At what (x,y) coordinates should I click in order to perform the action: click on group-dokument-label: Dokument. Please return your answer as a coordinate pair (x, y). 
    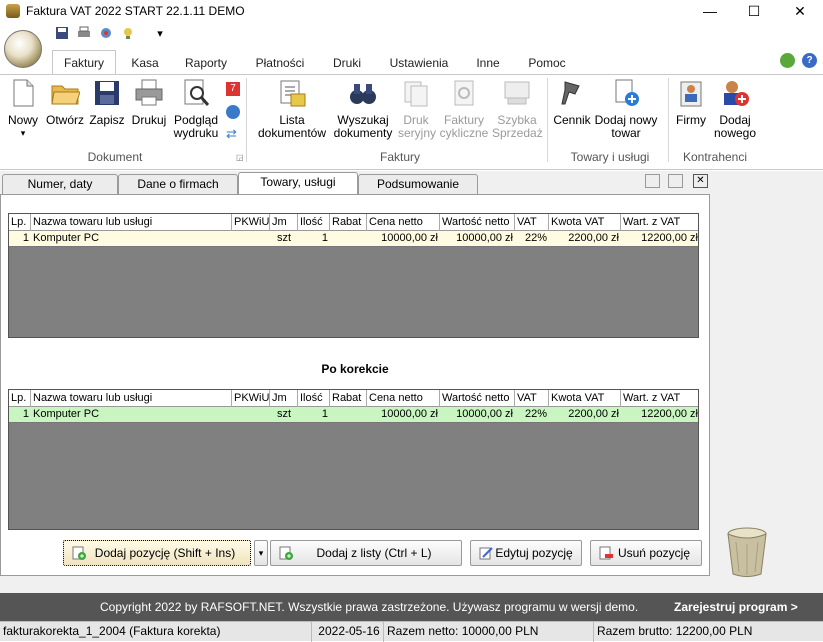
    Looking at the image, I should click on (115, 157).